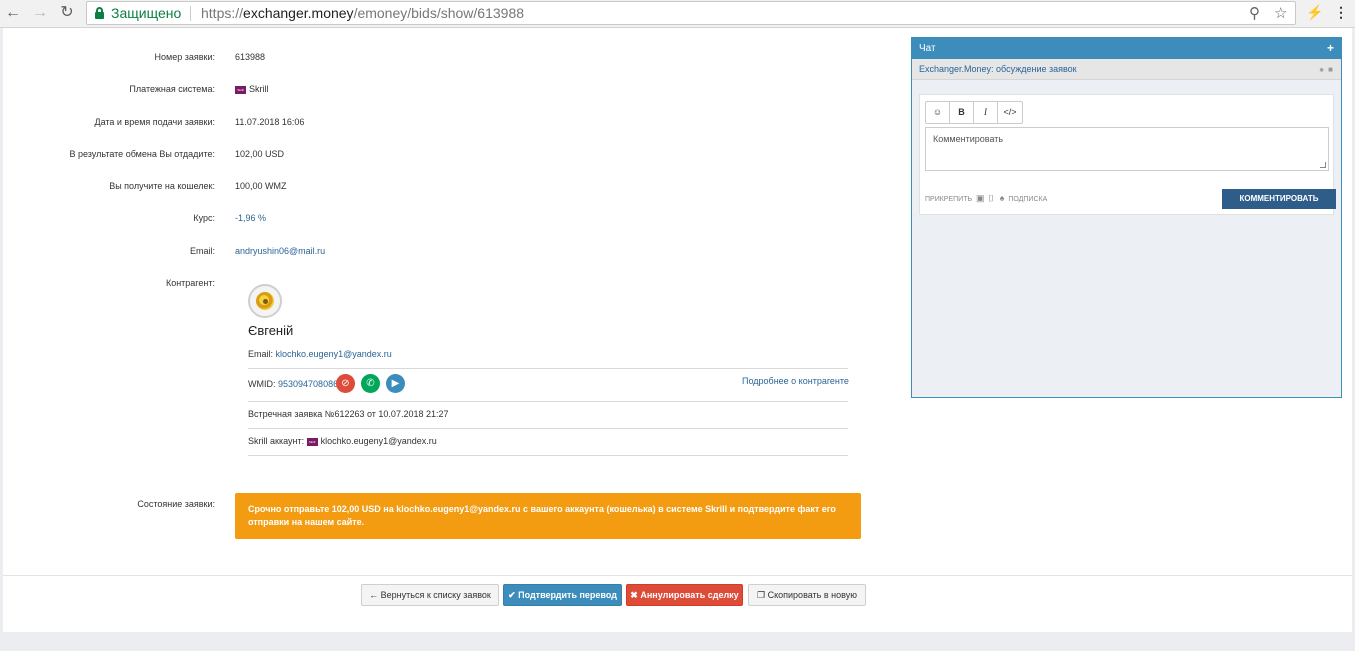 This screenshot has width=1355, height=651. Describe the element at coordinates (1330, 48) in the screenshot. I see `plus-icon: +` at that location.